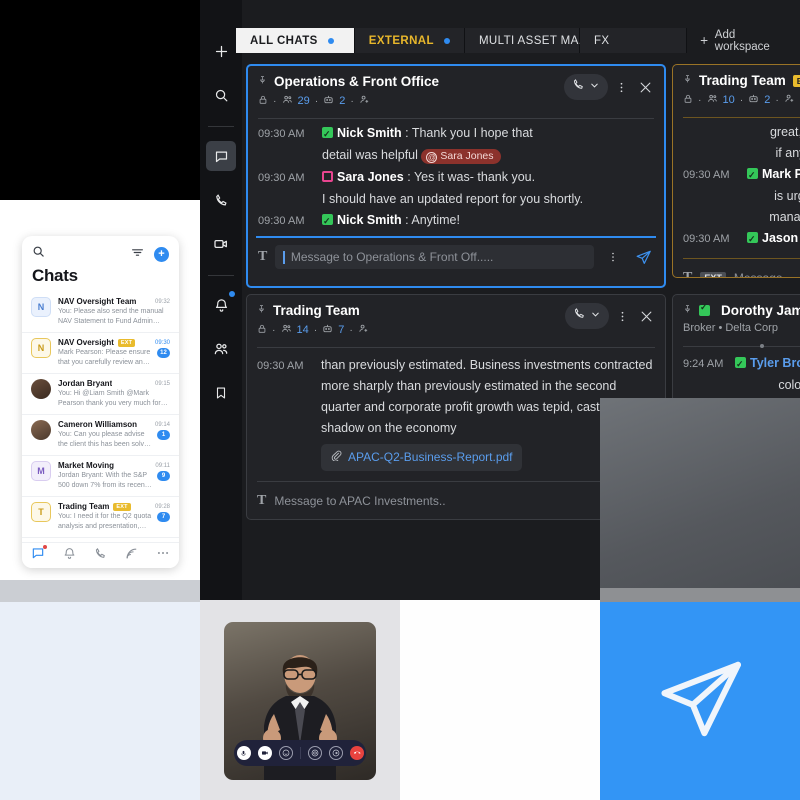 This screenshot has height=800, width=800. I want to click on alerts-tab-icon, so click(69, 556).